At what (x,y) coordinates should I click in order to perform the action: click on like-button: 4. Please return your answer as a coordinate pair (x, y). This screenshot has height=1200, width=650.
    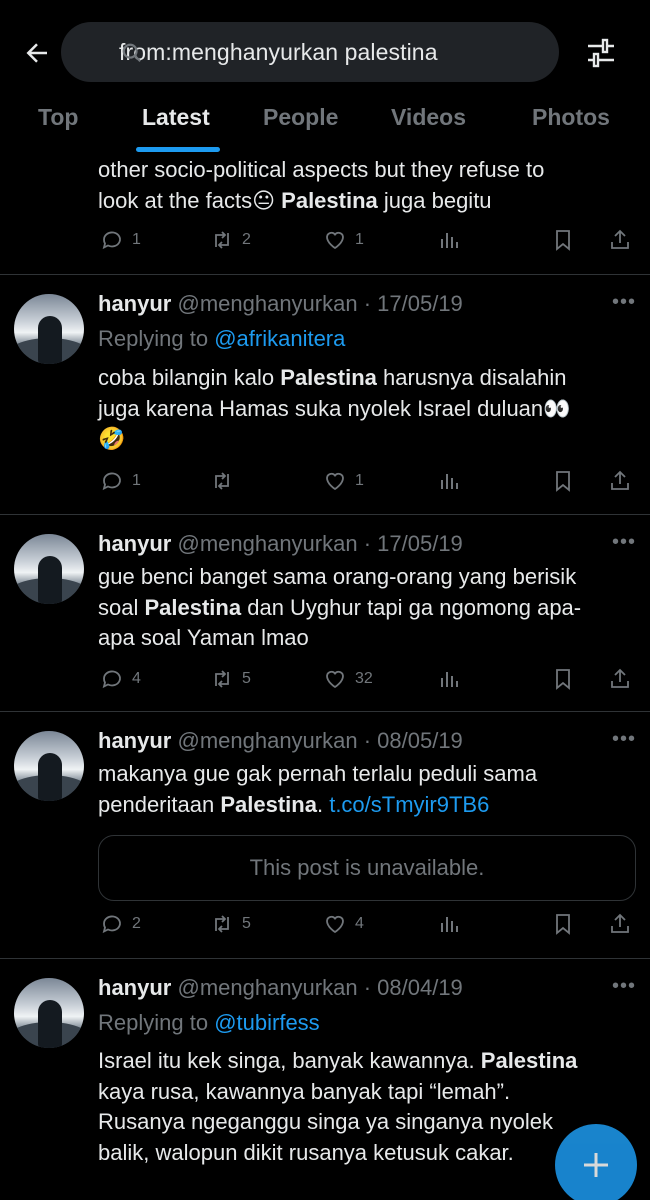
    Looking at the image, I should click on (343, 924).